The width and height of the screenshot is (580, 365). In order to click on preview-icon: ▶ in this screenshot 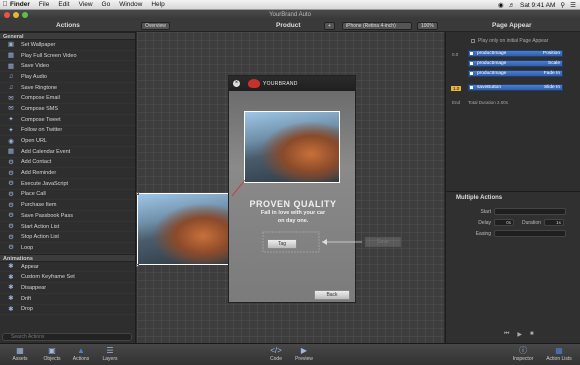, I will do `click(304, 350)`.